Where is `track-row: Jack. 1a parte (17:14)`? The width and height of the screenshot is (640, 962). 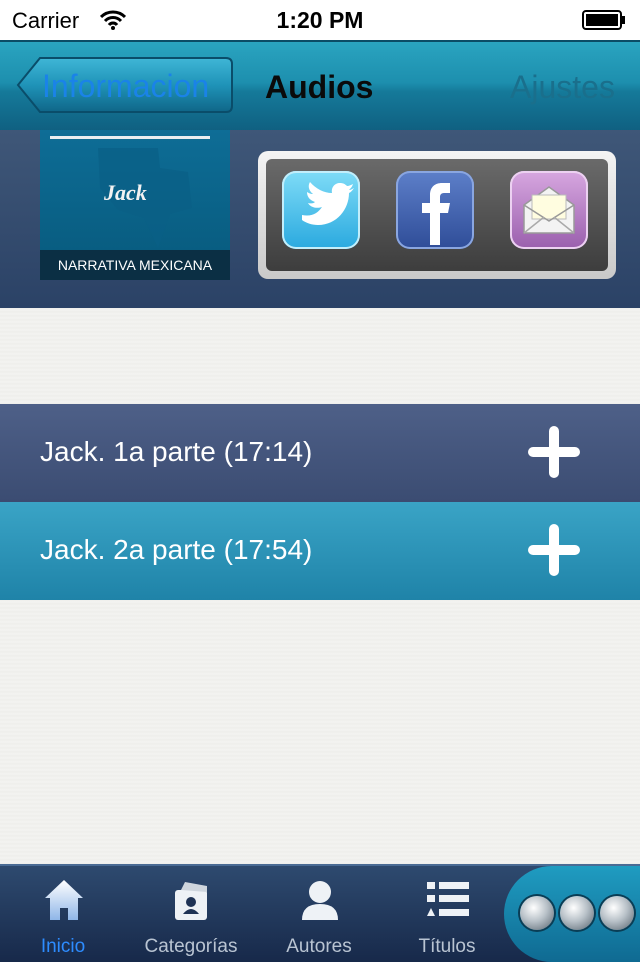 track-row: Jack. 1a parte (17:14) is located at coordinates (320, 453).